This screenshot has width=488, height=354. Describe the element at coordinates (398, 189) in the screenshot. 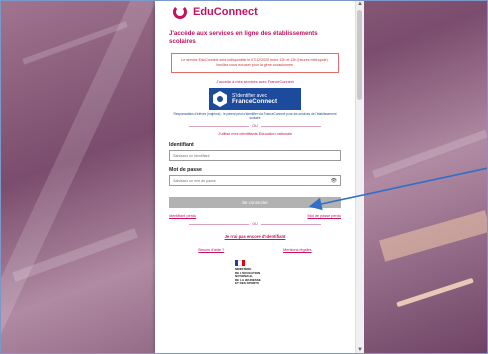

I see `annotation-arrow` at that location.